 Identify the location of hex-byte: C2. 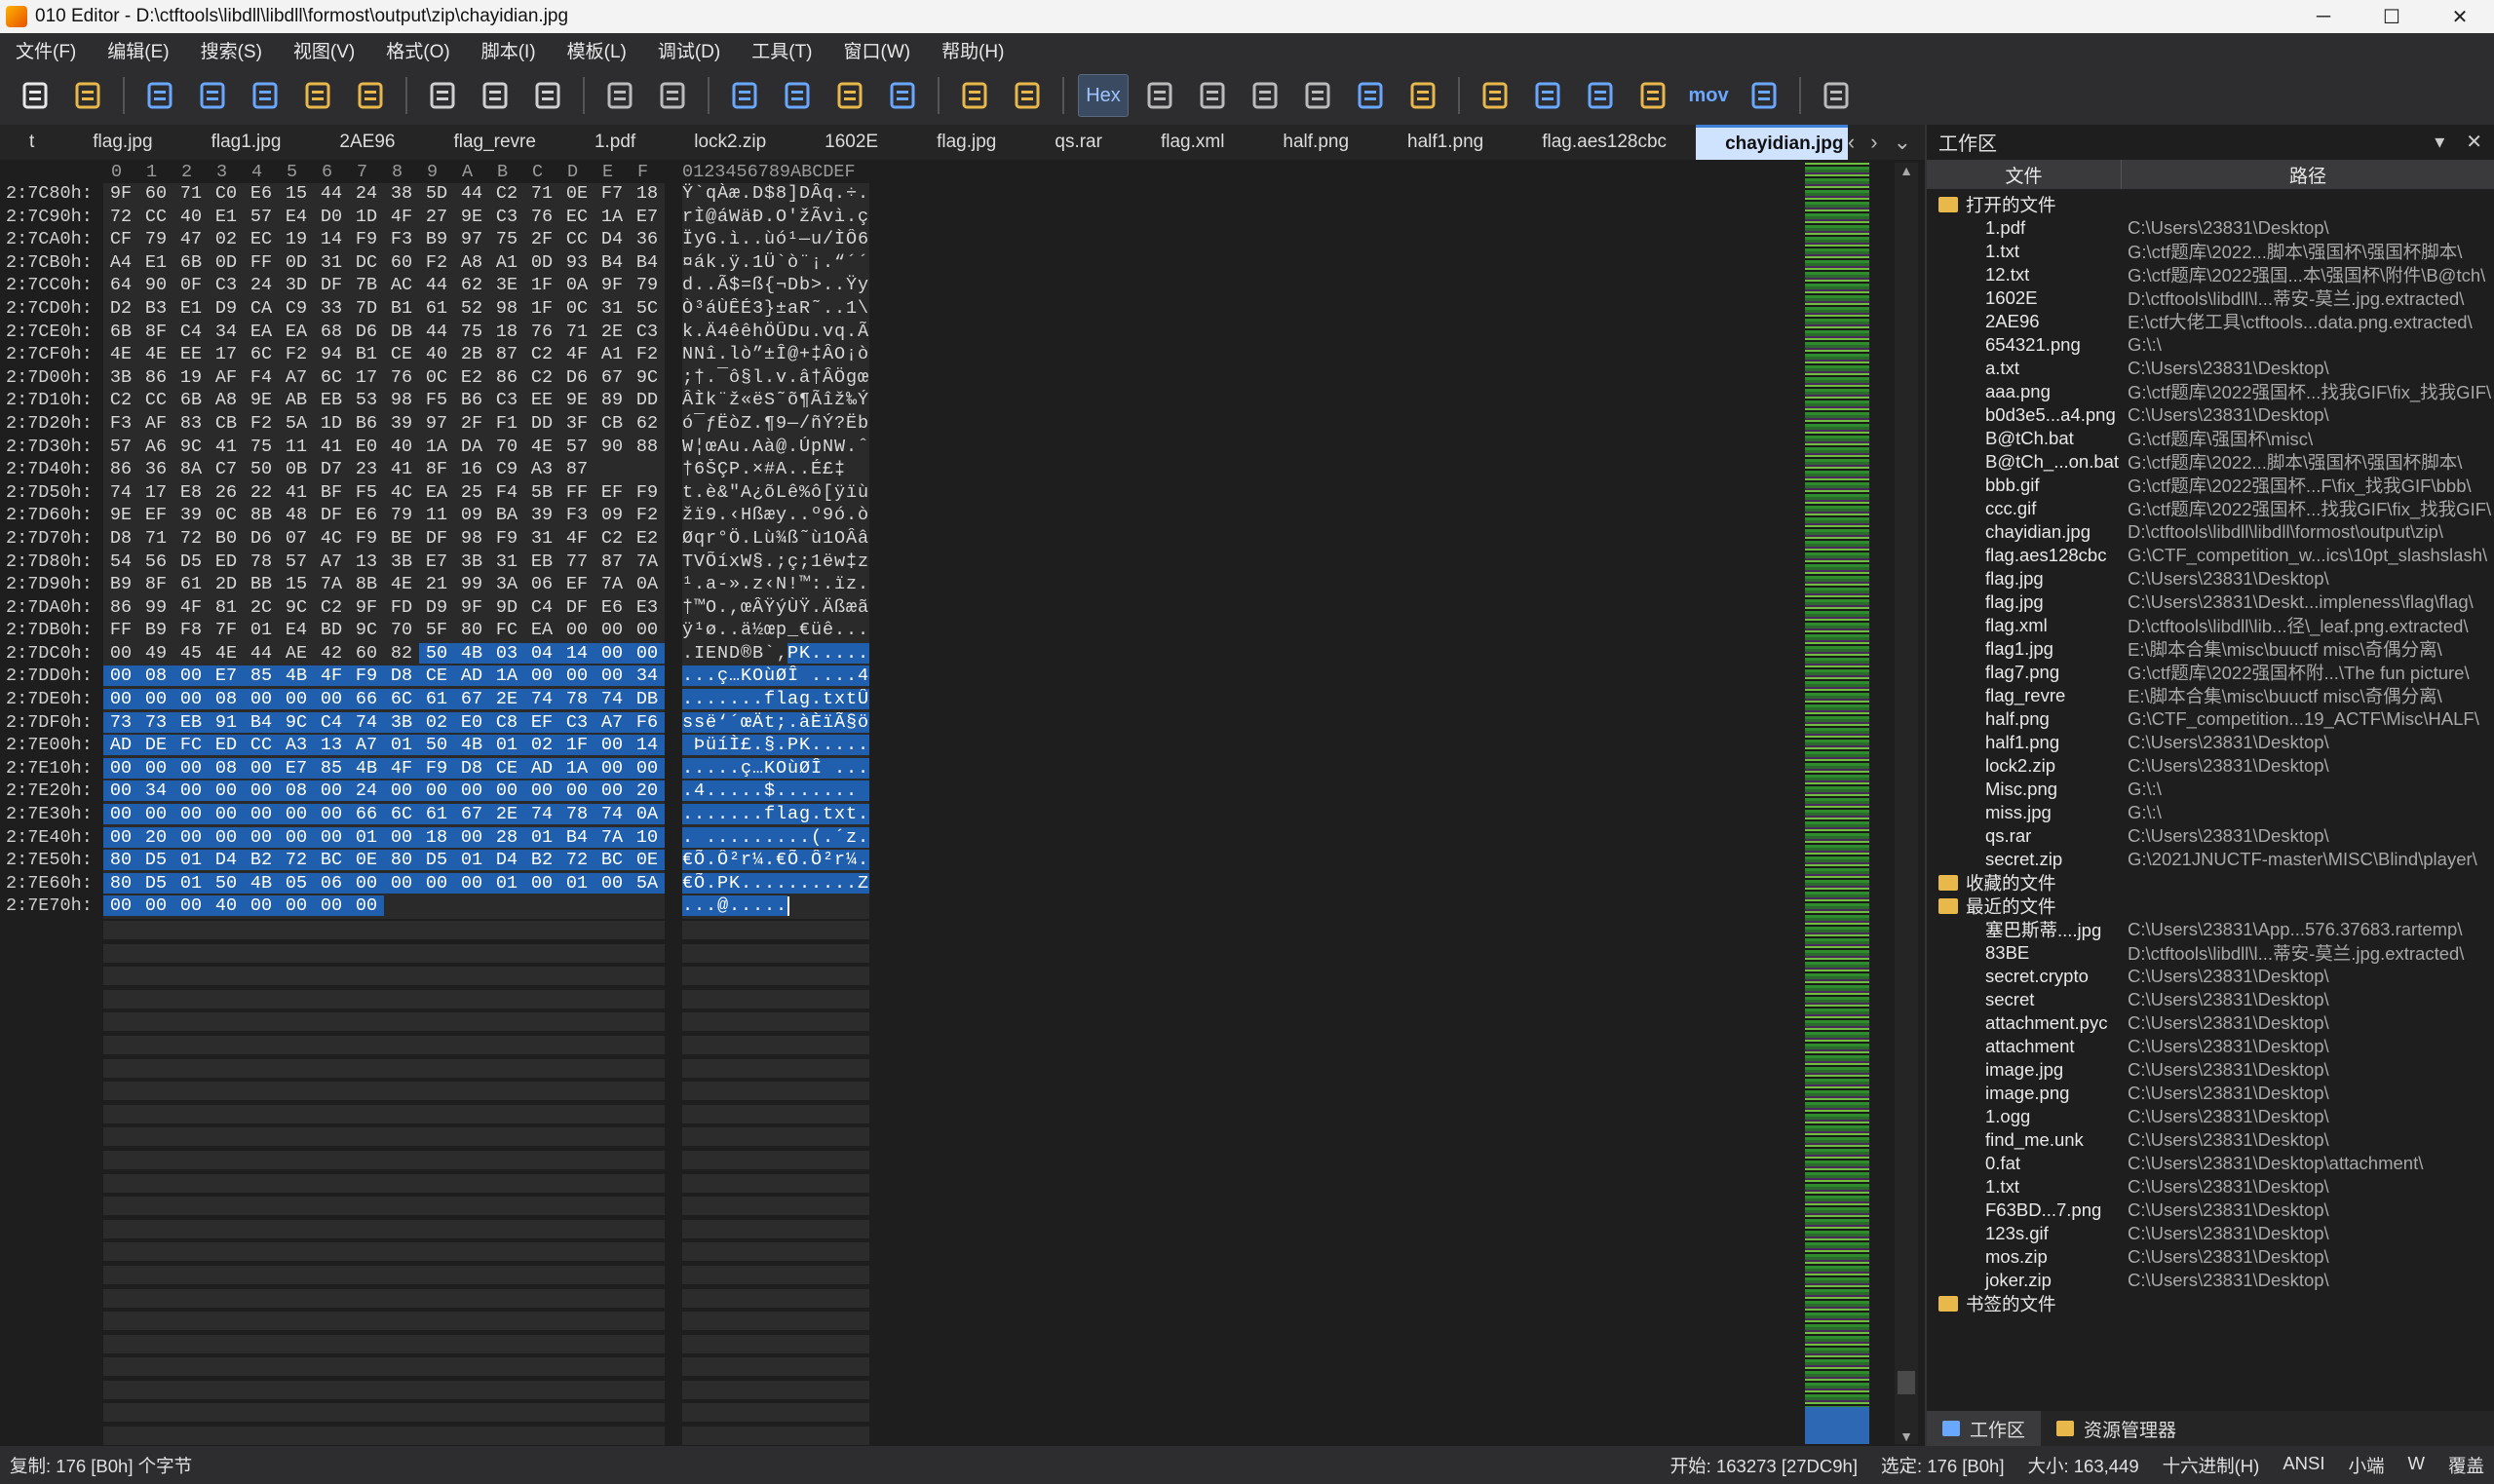
(612, 538).